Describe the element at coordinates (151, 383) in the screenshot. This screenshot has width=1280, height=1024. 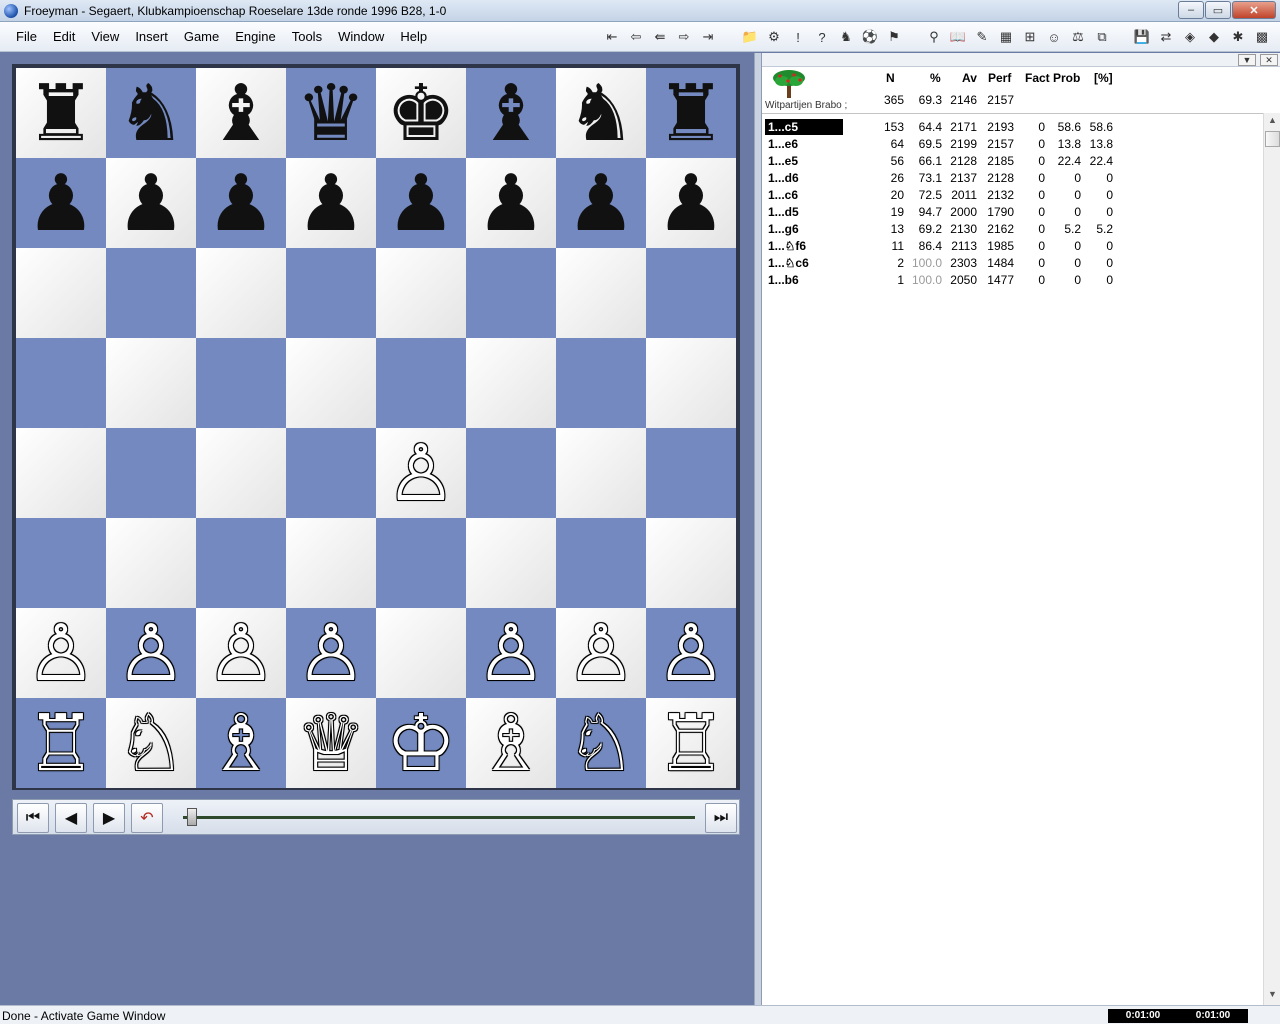
I see `square-b5` at that location.